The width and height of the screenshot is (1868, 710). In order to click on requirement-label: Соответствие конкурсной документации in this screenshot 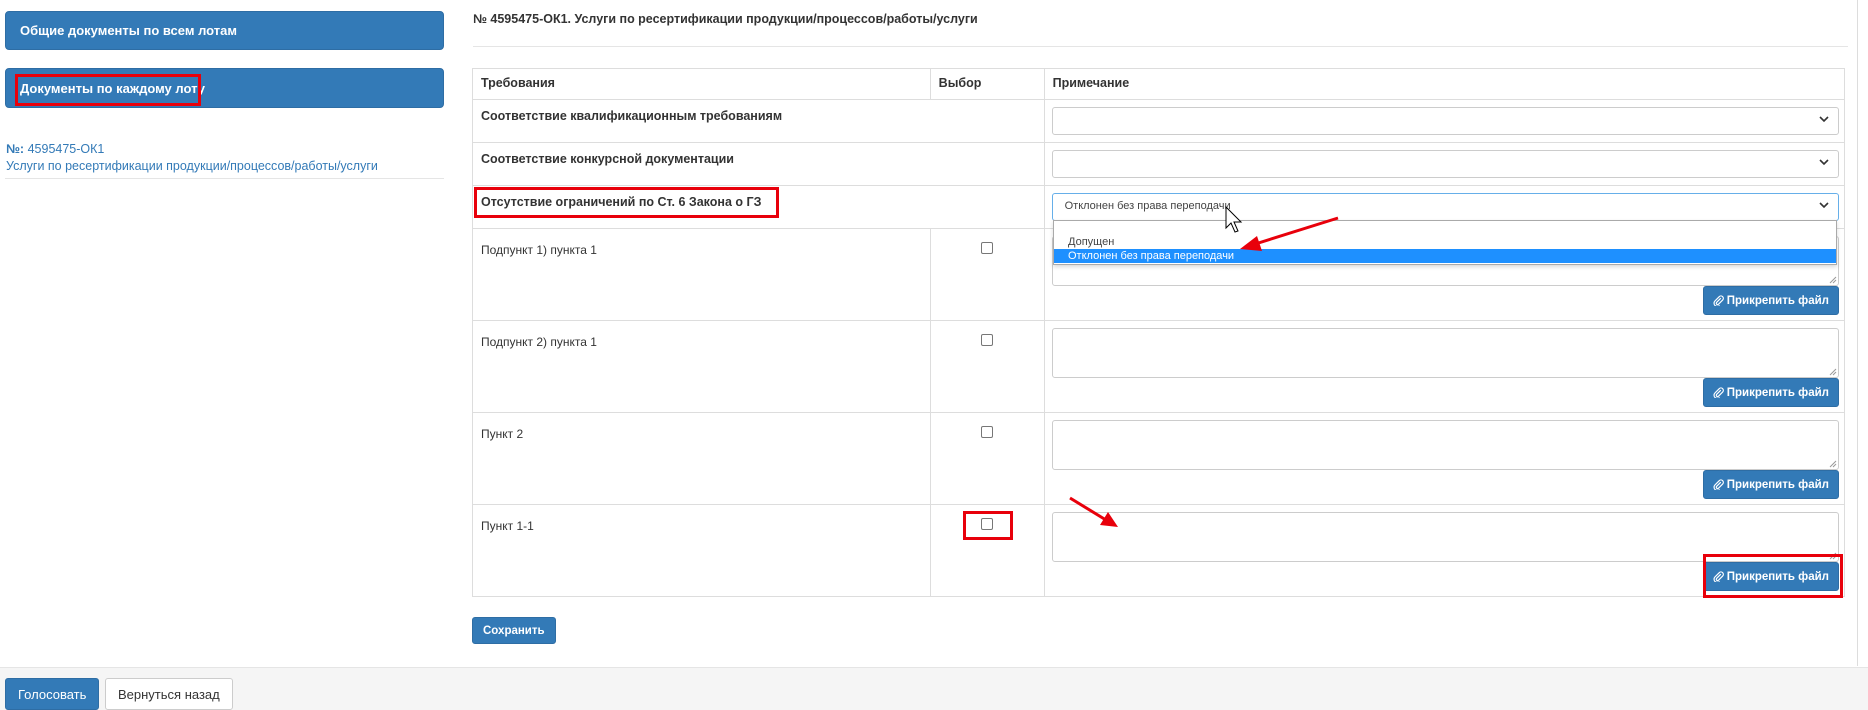, I will do `click(758, 164)`.